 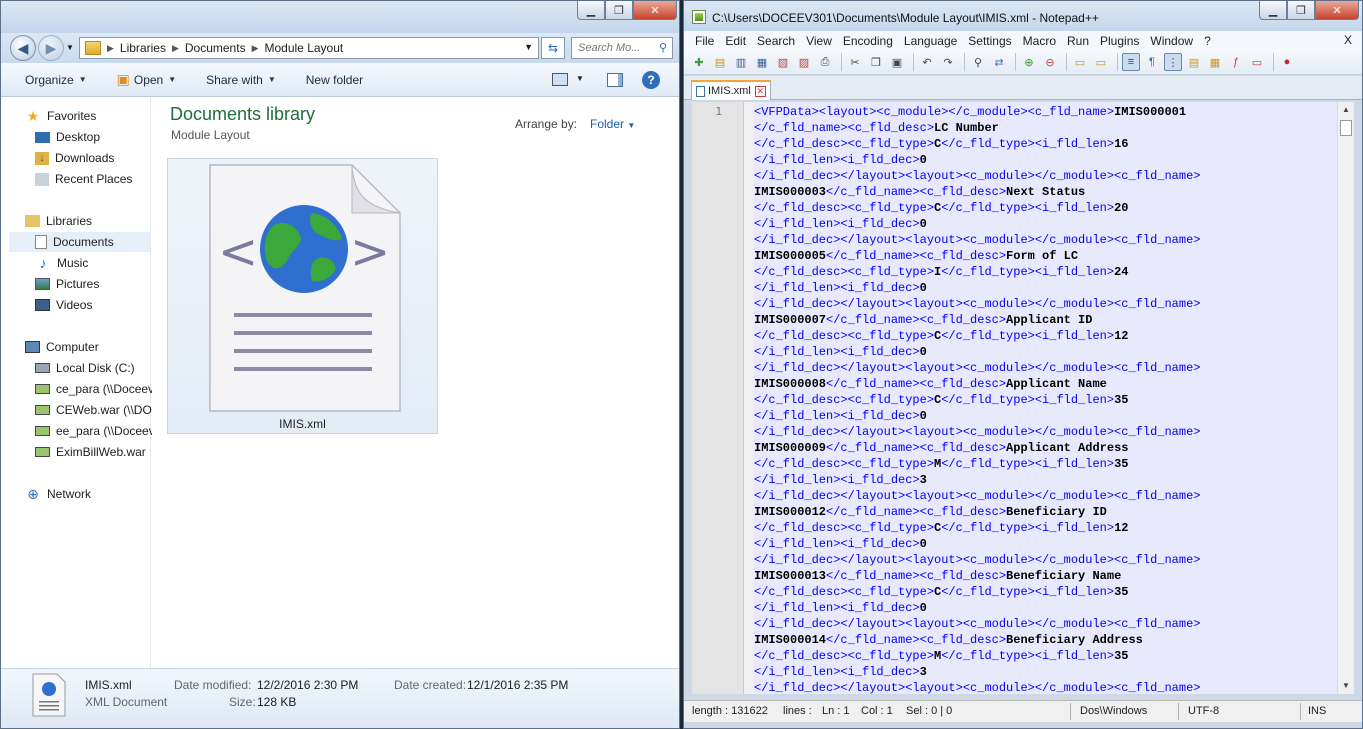 I want to click on menu-help: ?, so click(x=1207, y=41).